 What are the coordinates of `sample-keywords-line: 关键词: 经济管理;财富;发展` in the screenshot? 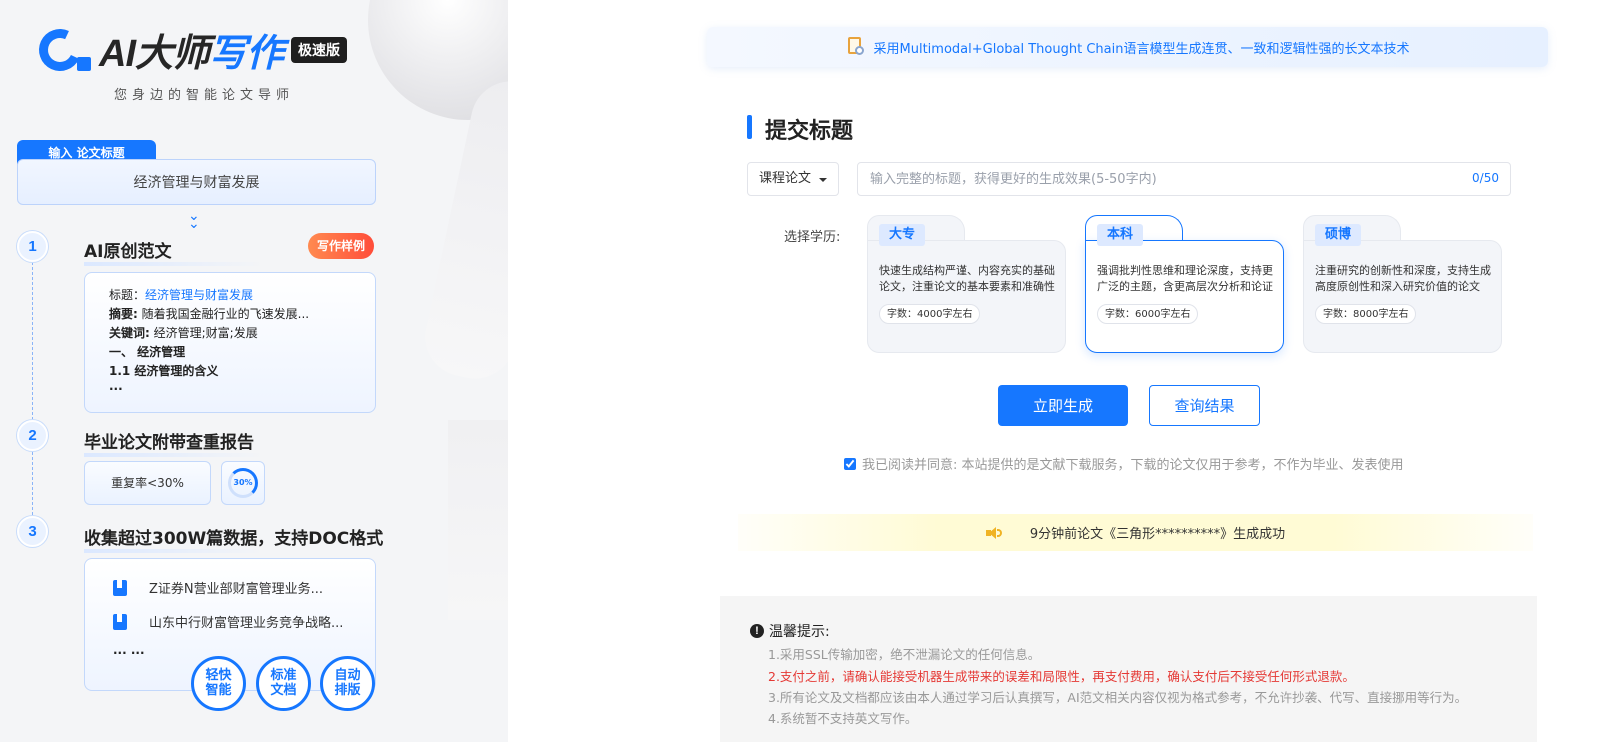 It's located at (242, 333).